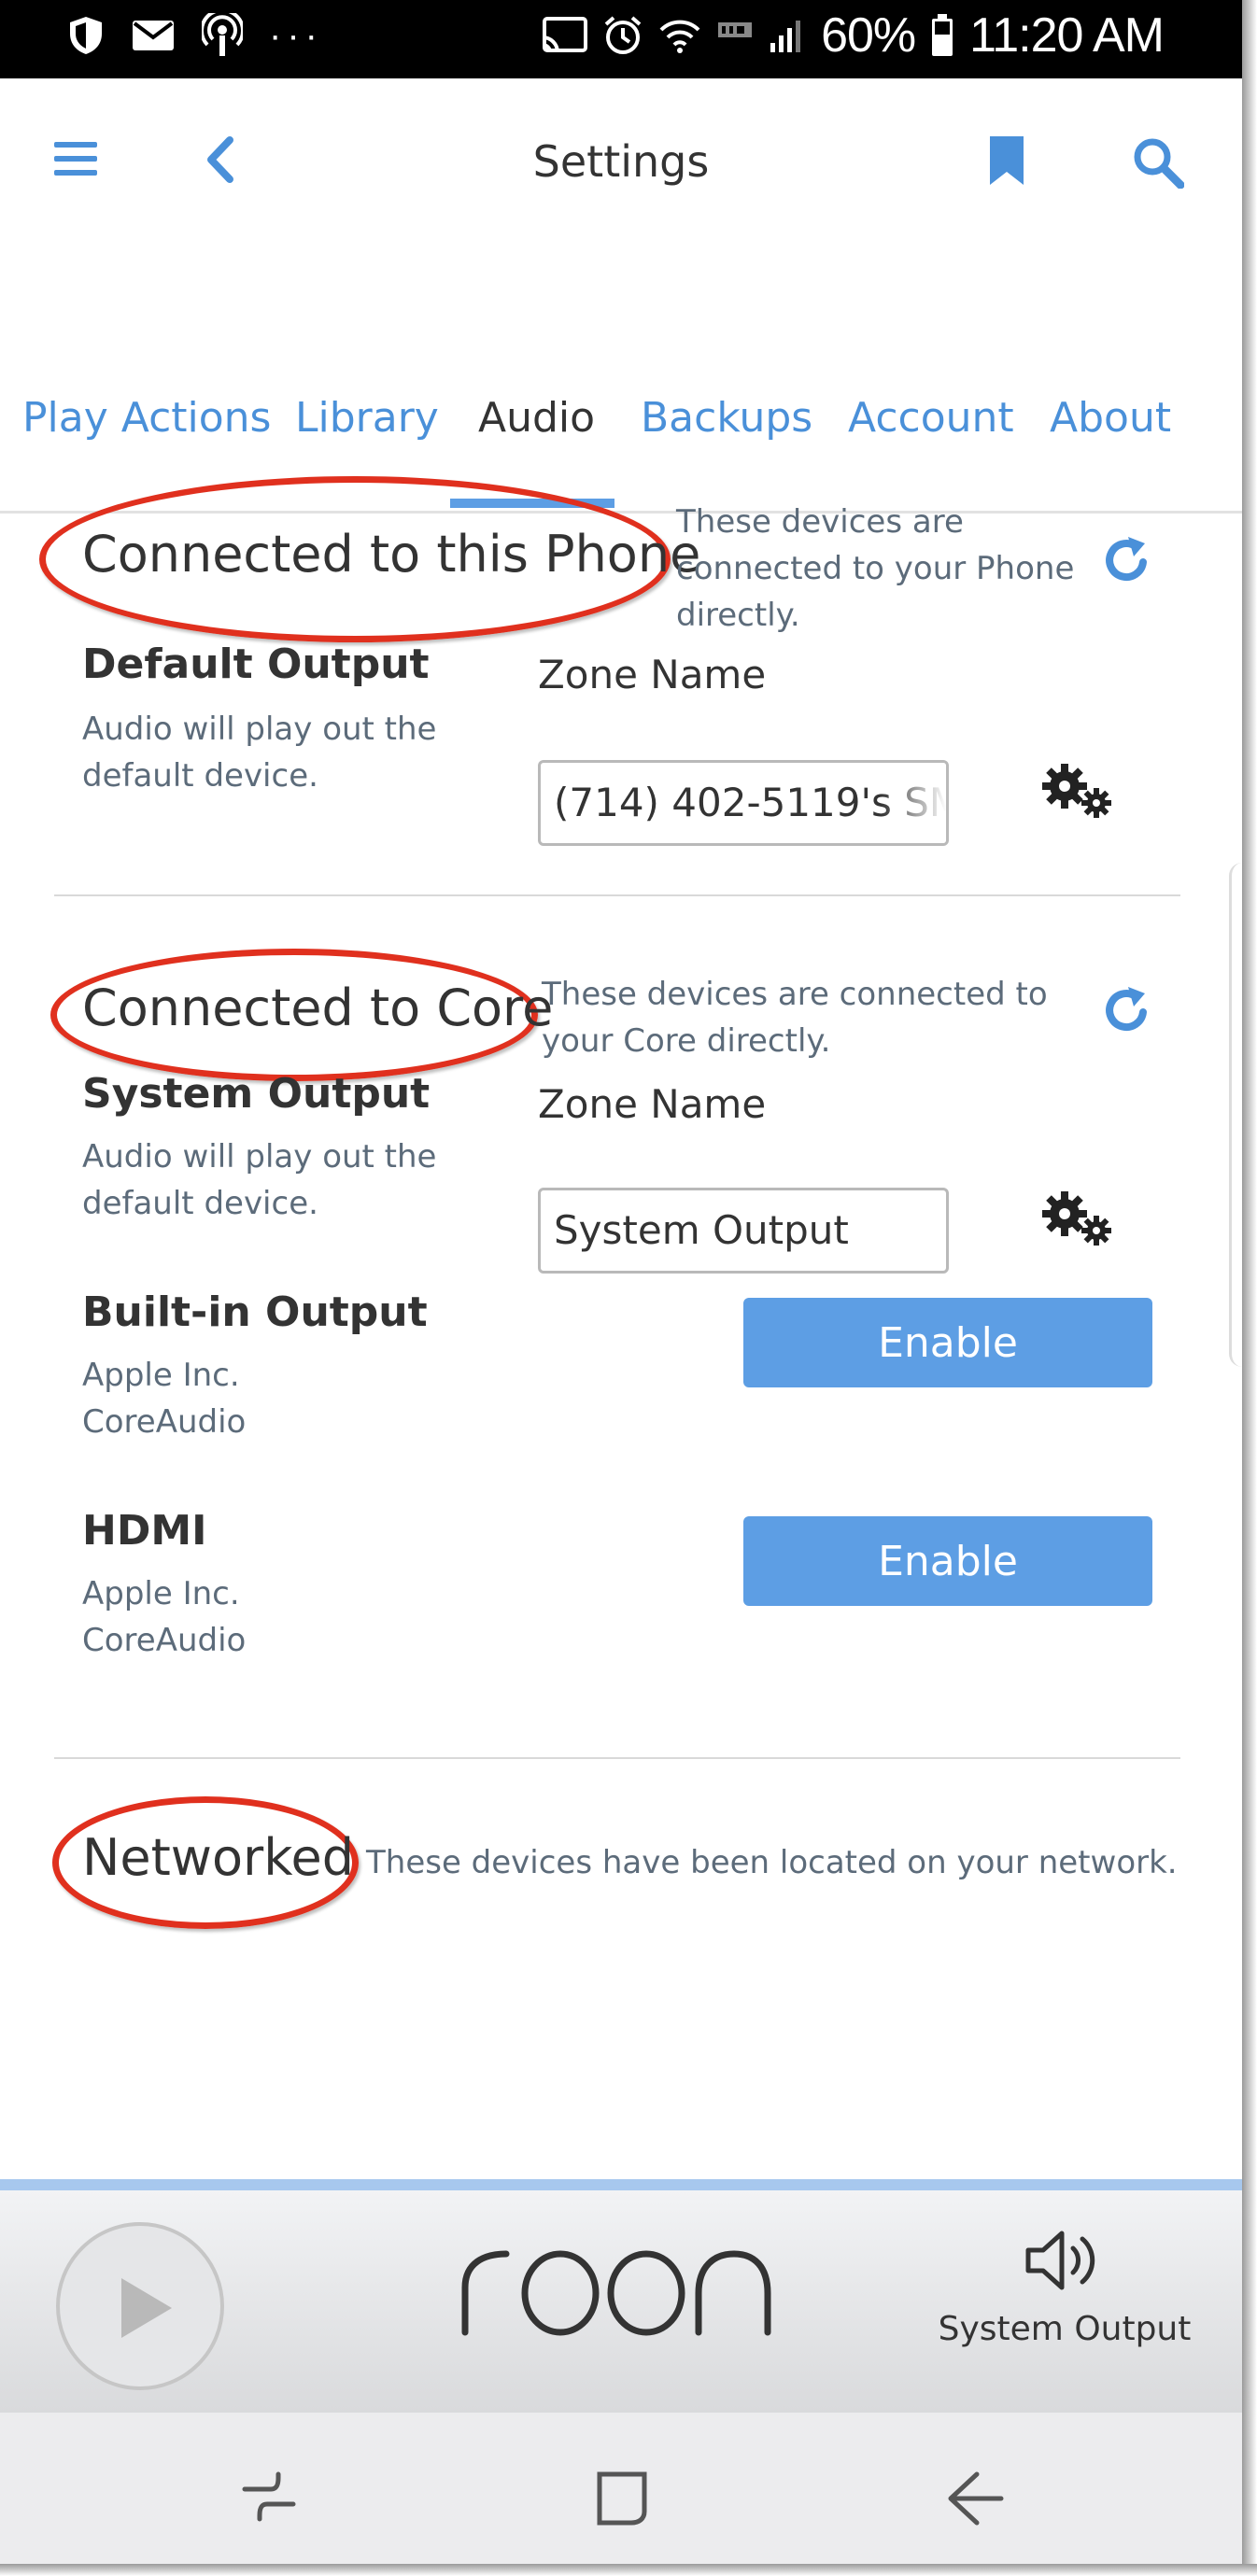  What do you see at coordinates (536, 418) in the screenshot?
I see `tab-audio: Audio` at bounding box center [536, 418].